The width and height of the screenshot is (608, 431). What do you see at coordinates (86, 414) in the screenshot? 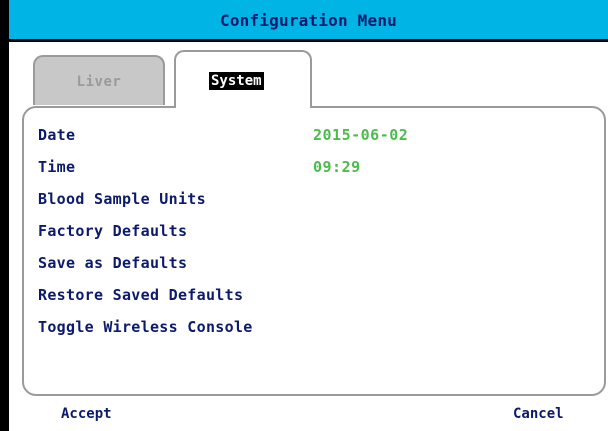
I see `accept-button: Accept` at bounding box center [86, 414].